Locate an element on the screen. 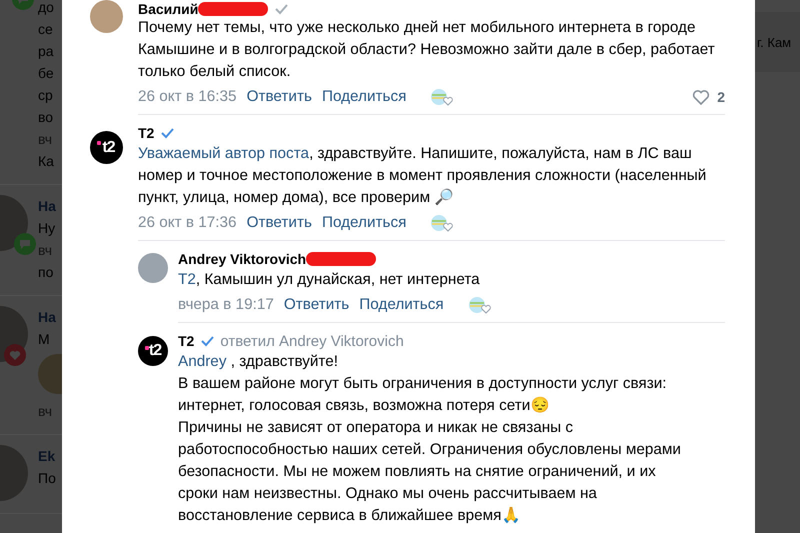 This screenshot has height=533, width=800. mention-link: T2 is located at coordinates (187, 279).